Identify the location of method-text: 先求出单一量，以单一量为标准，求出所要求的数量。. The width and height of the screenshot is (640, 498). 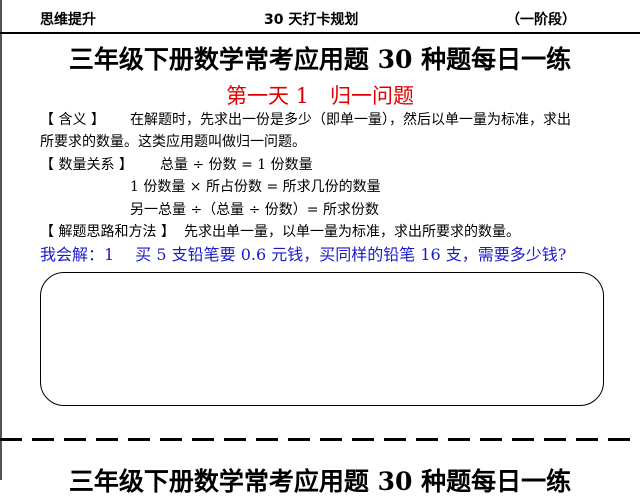
(352, 232).